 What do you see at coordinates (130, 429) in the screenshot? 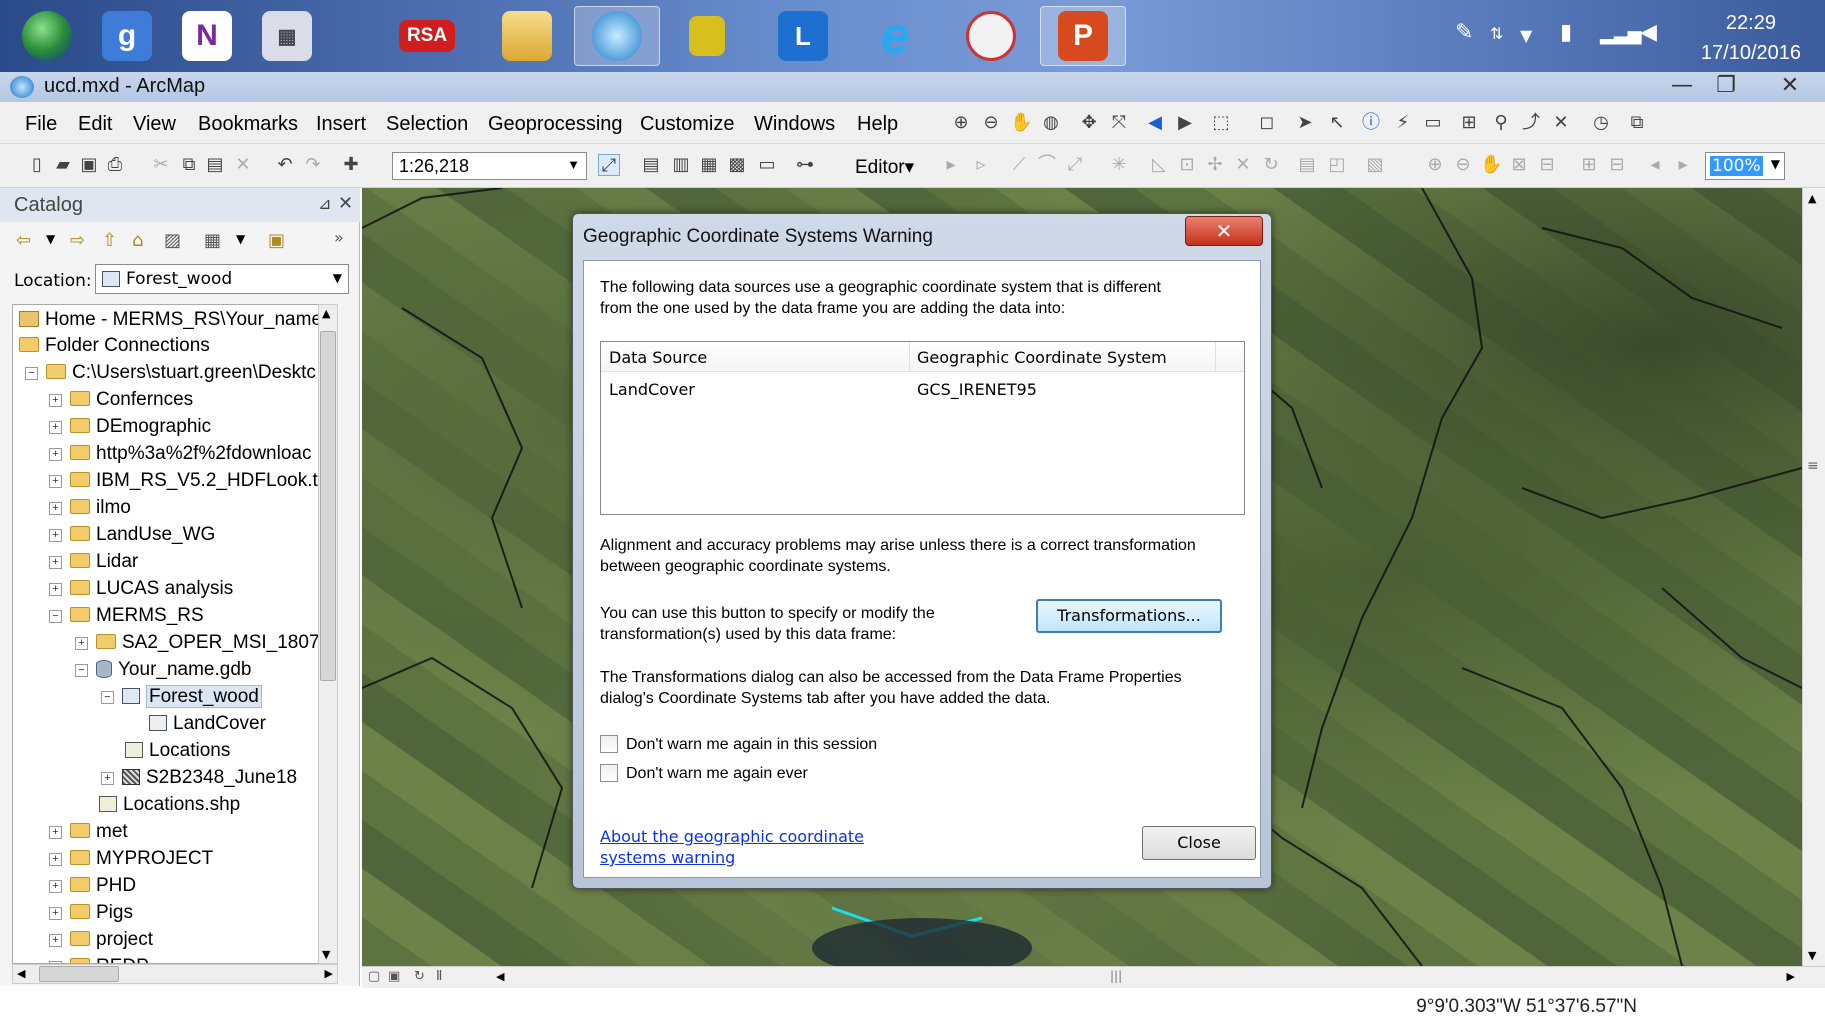
I see `tree-item-demographic: + DEmographic` at bounding box center [130, 429].